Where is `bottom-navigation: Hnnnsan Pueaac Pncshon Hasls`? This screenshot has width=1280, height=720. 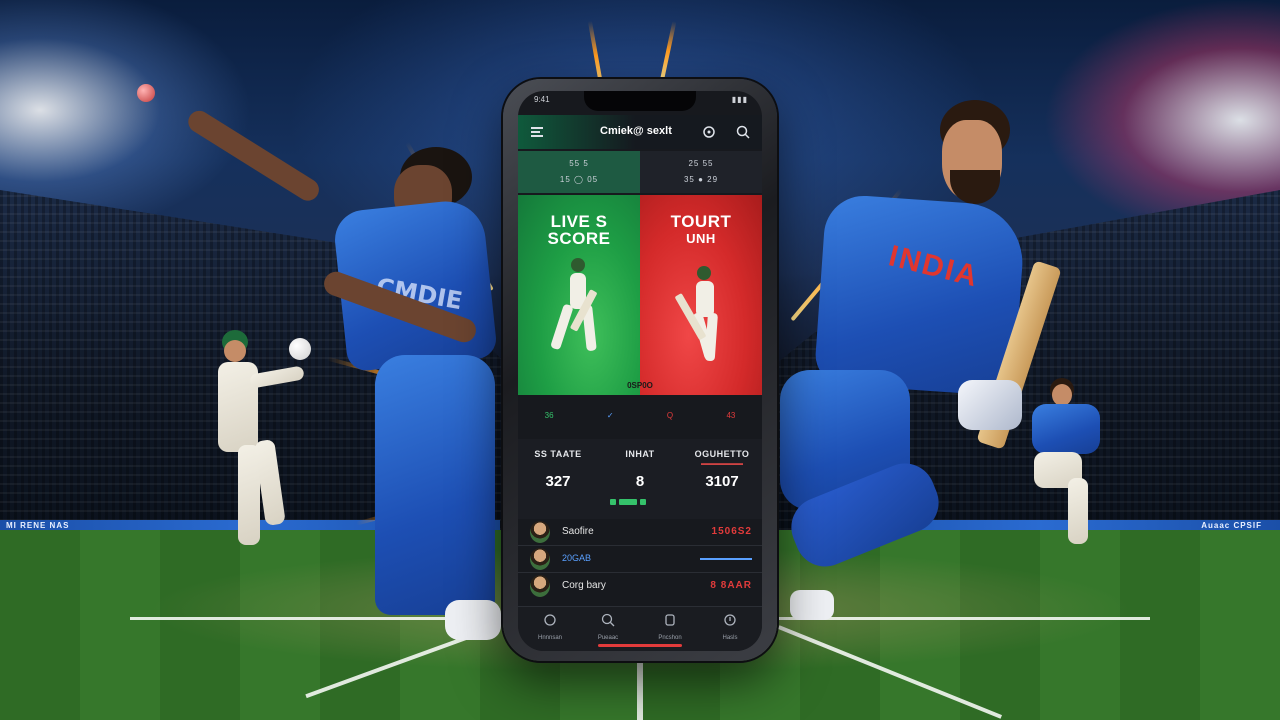
bottom-navigation: Hnnnsan Pueaac Pncshon Hasls is located at coordinates (640, 628).